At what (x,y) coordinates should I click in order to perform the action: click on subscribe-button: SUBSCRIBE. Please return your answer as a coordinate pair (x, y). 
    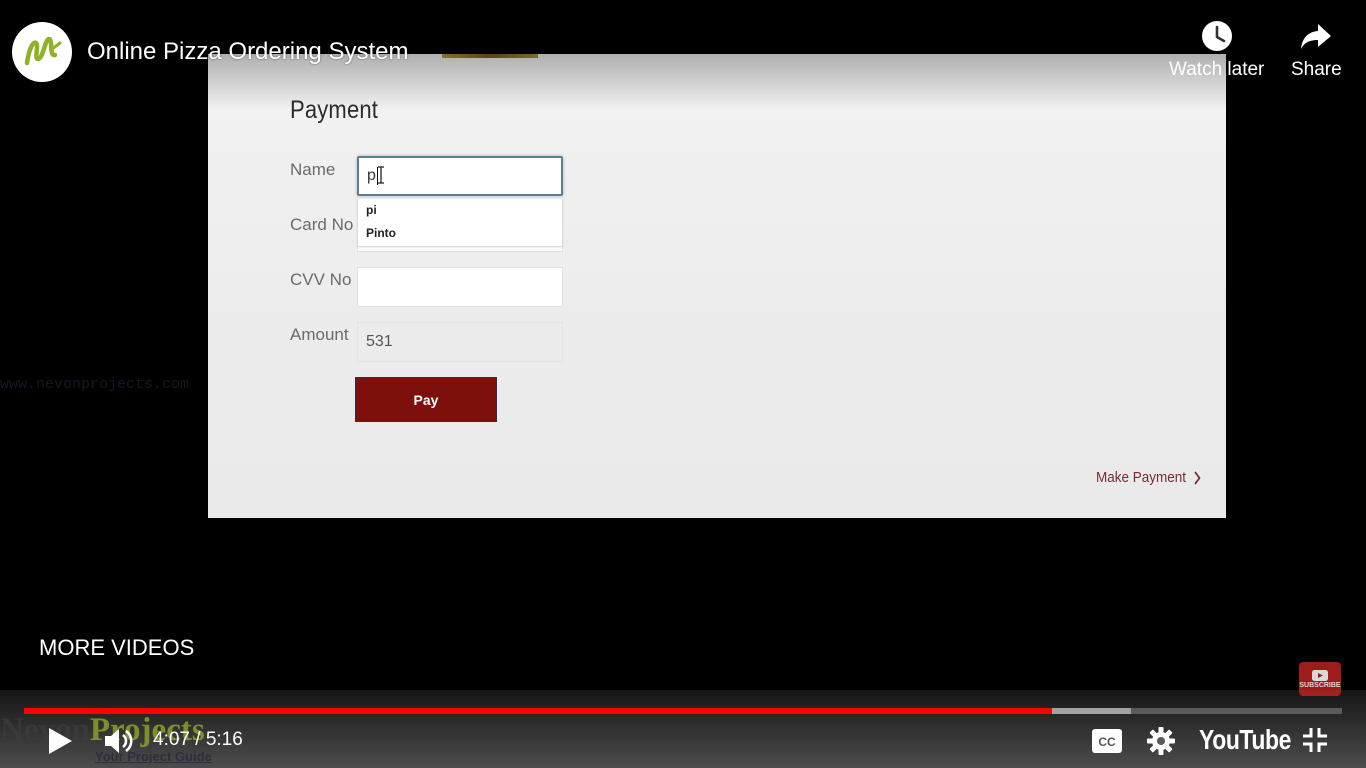
    Looking at the image, I should click on (1320, 679).